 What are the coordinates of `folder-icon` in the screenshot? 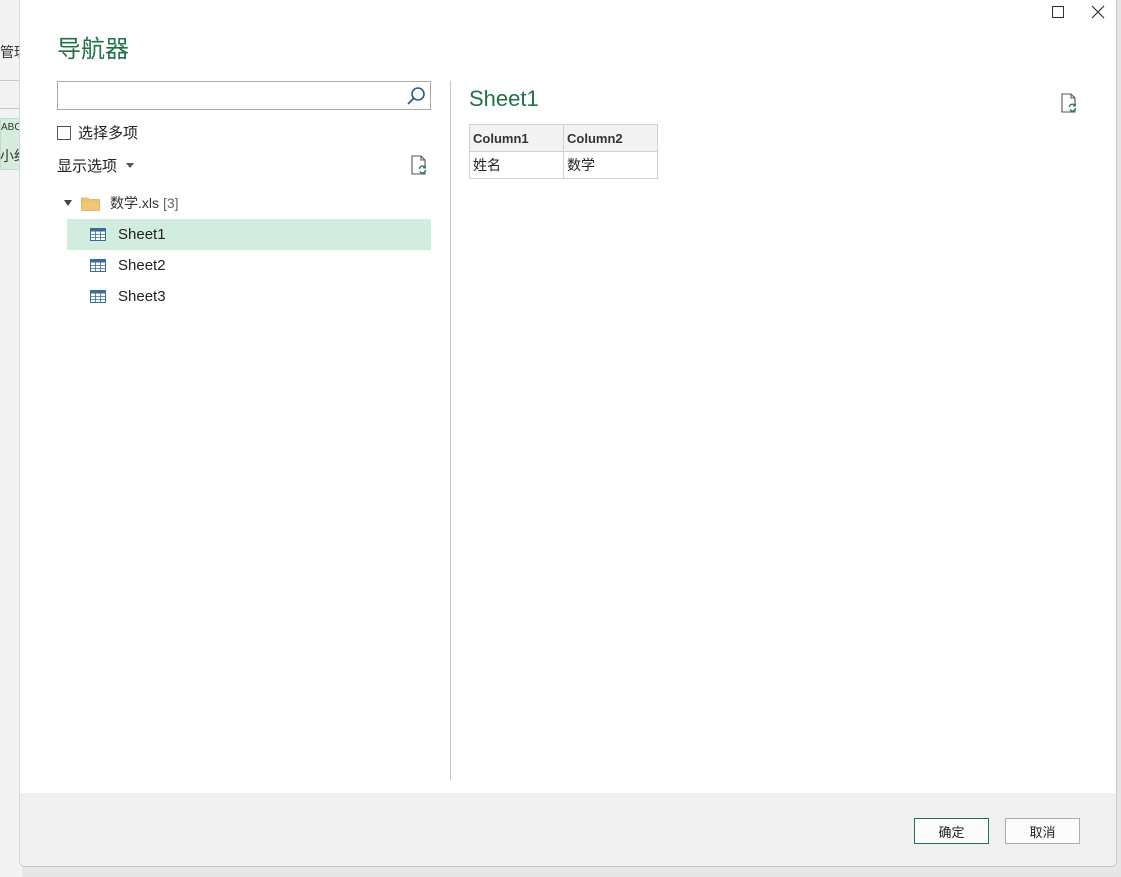 It's located at (90, 204).